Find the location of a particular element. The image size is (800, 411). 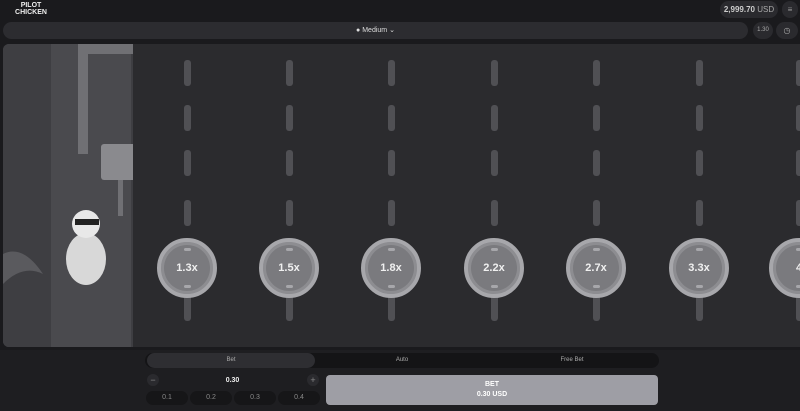

multiplier-label: 4 is located at coordinates (797, 268).